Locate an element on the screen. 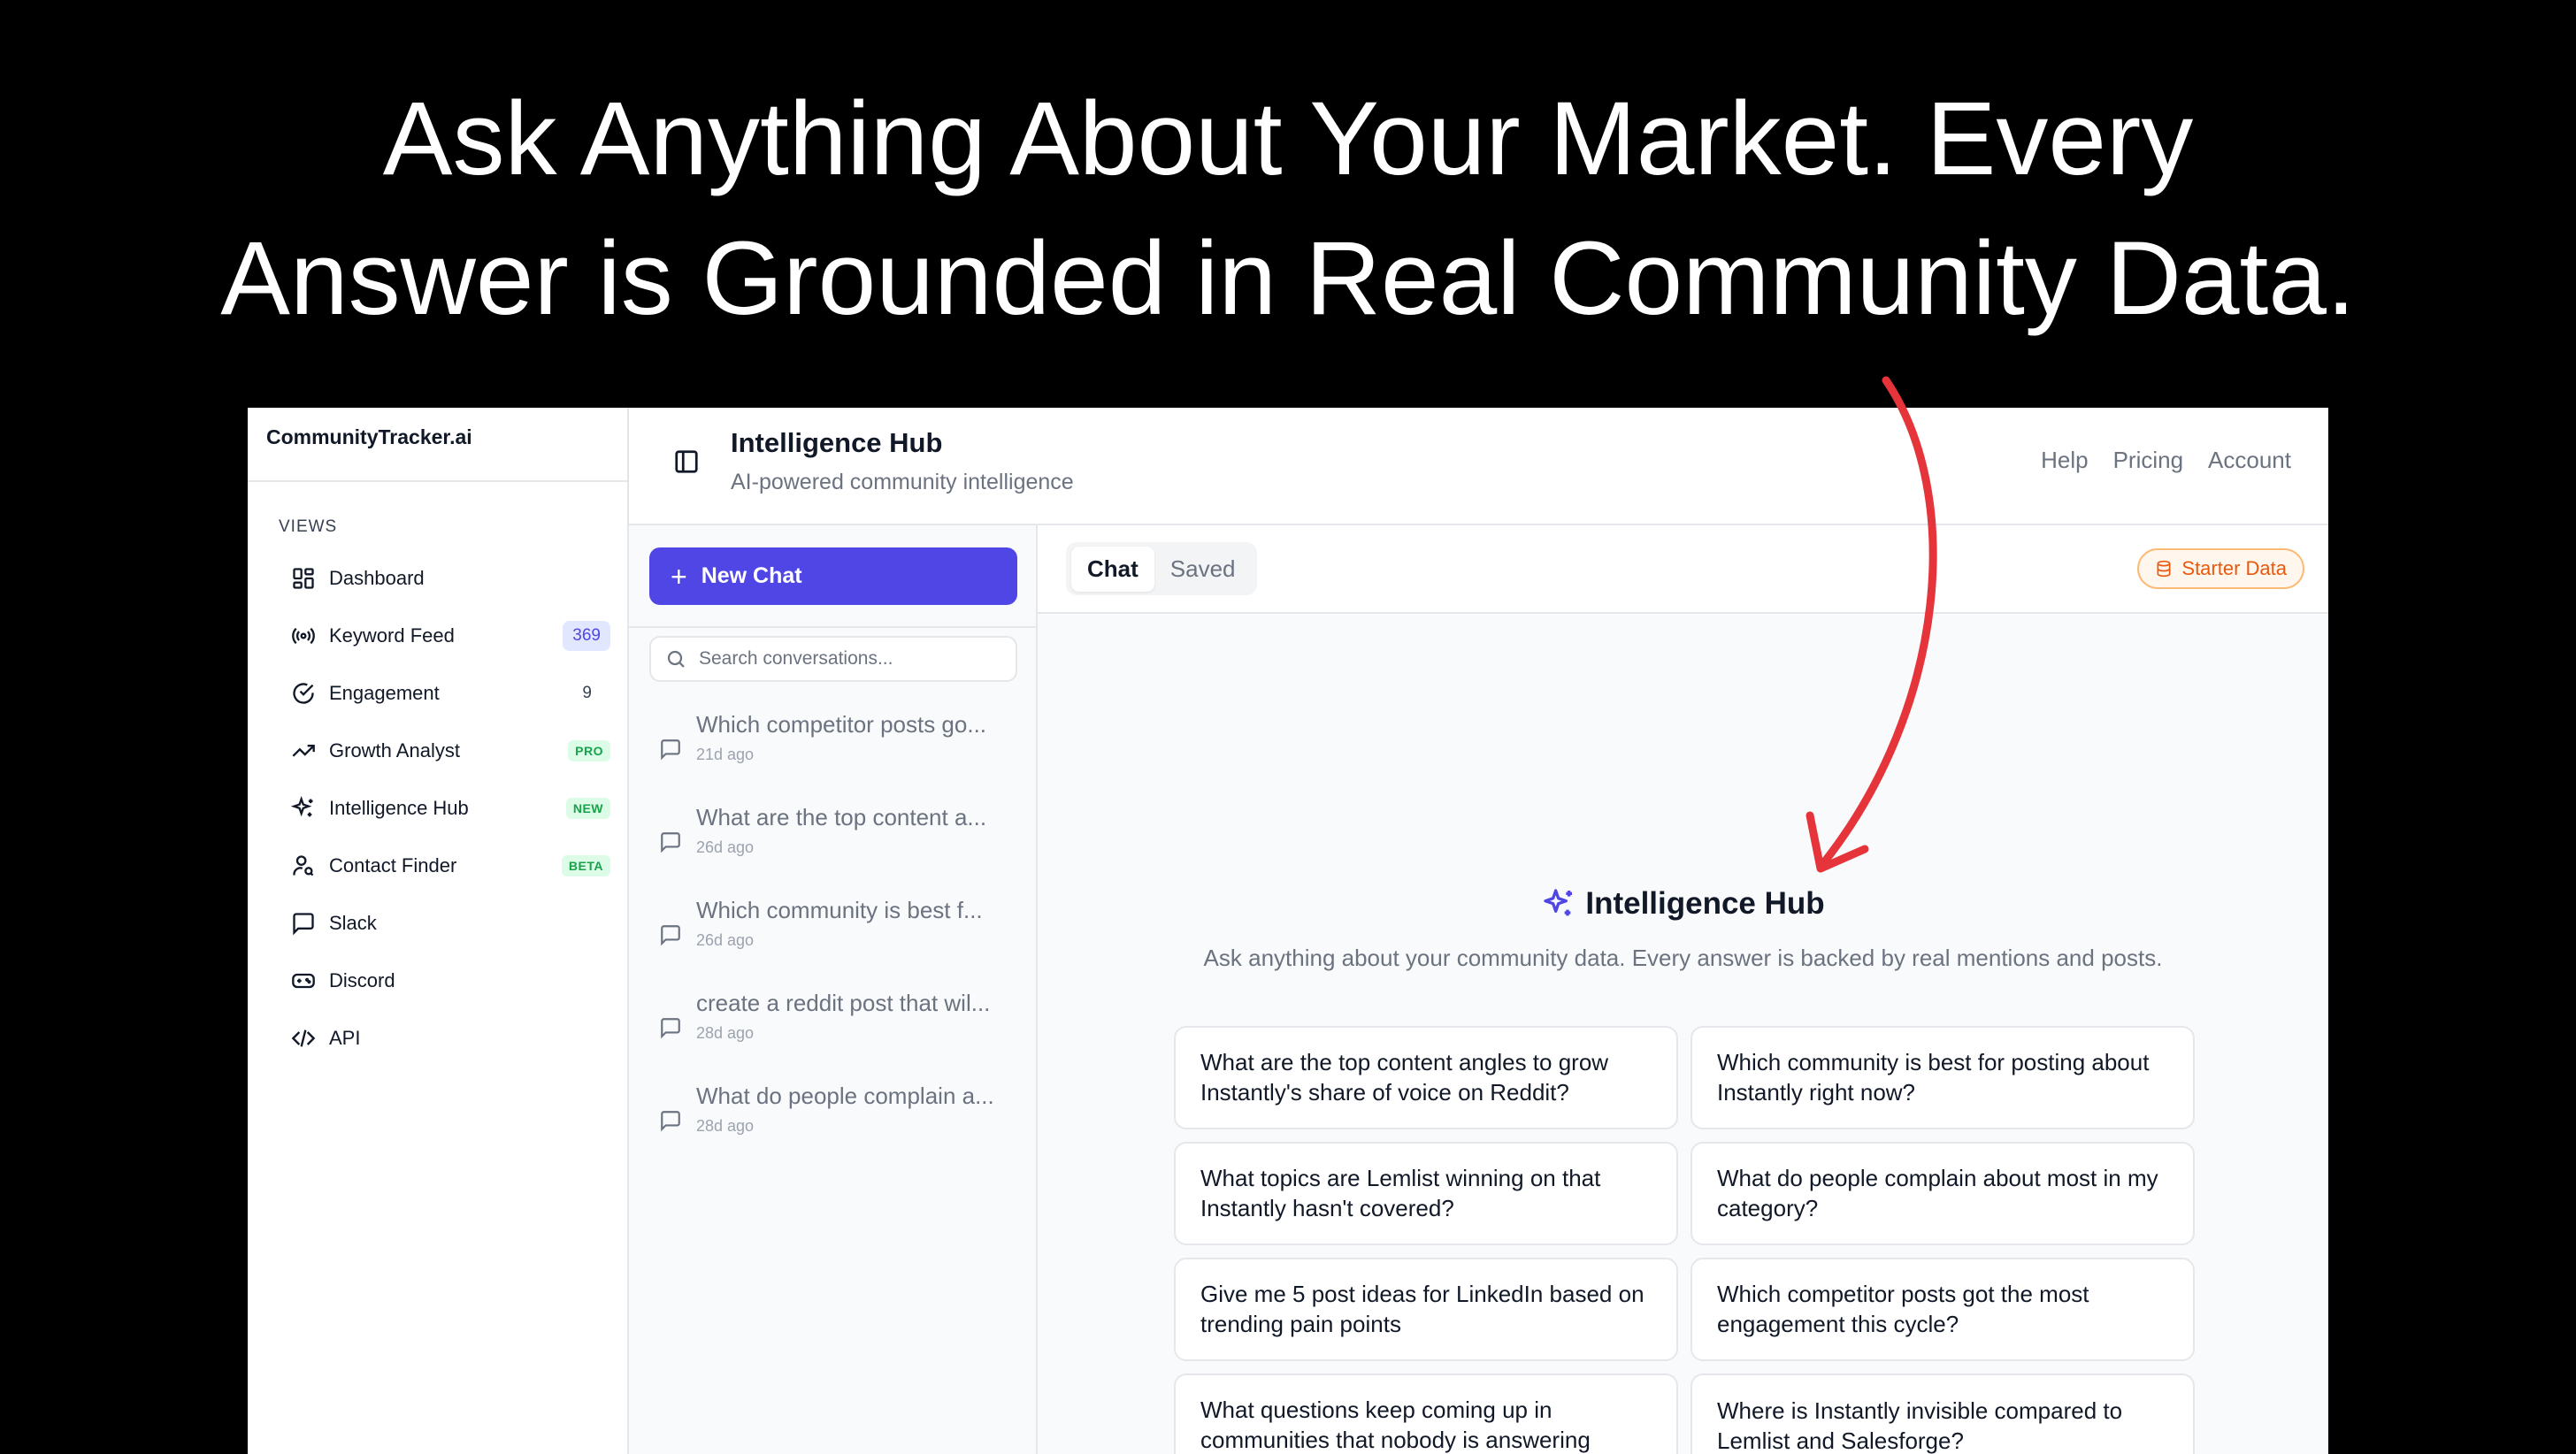 This screenshot has height=1454, width=2576. sidebar-item-discord: Discord is located at coordinates (442, 980).